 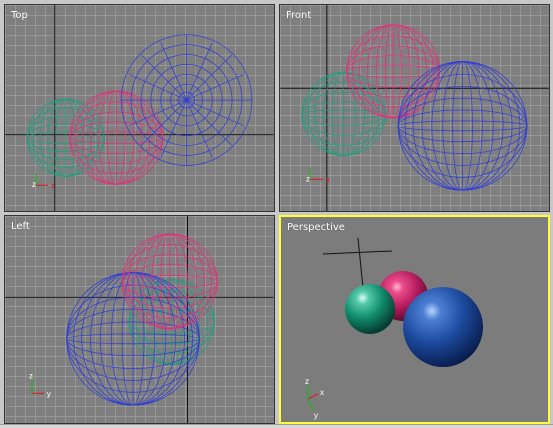 What do you see at coordinates (186, 100) in the screenshot?
I see `blue-sphere-wireframe` at bounding box center [186, 100].